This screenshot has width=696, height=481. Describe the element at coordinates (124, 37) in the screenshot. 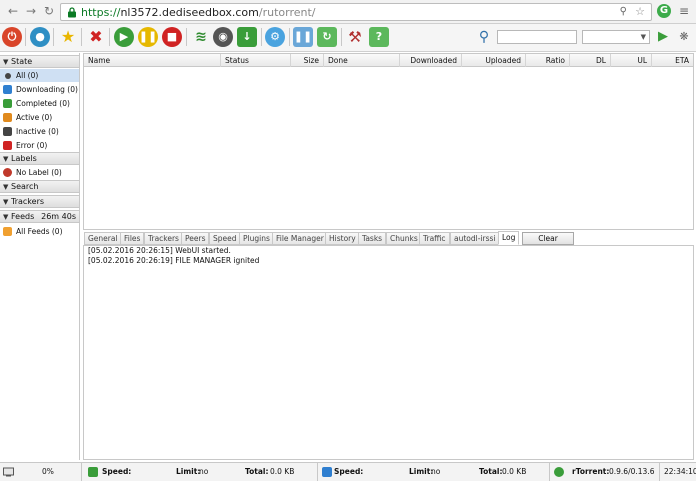

I see `start-play-icon: ▶` at that location.